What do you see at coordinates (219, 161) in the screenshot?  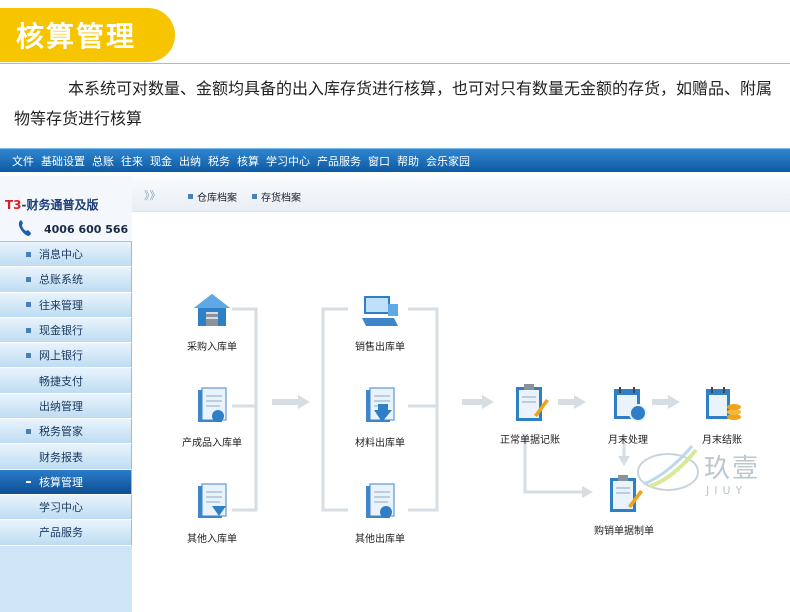 I see `menu-tax: 税务` at bounding box center [219, 161].